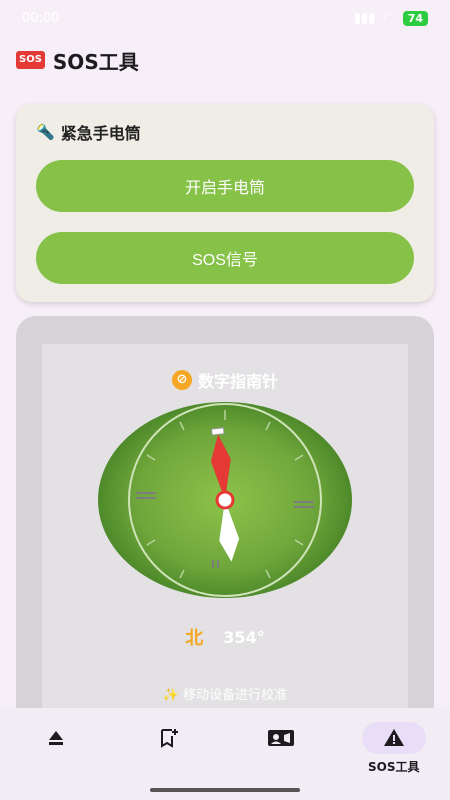 This screenshot has width=450, height=800. I want to click on home-indicator, so click(225, 790).